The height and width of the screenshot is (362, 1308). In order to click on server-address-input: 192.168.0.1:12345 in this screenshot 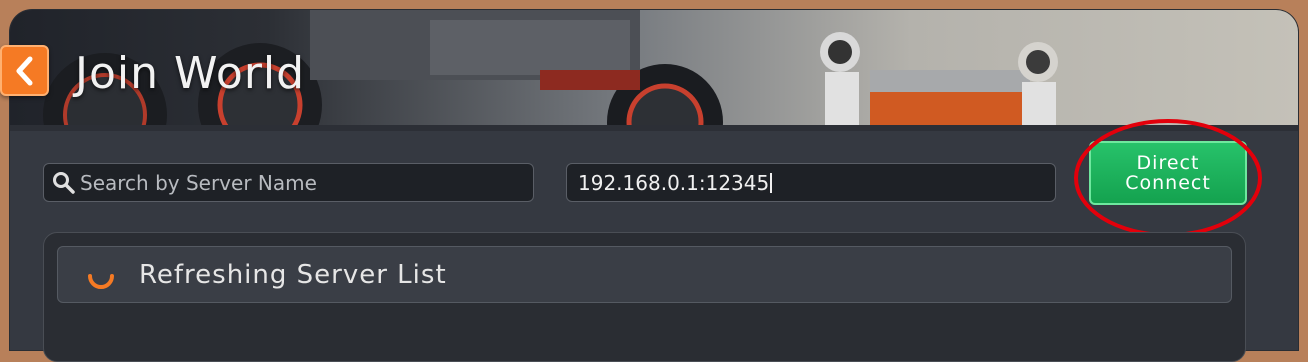, I will do `click(811, 182)`.